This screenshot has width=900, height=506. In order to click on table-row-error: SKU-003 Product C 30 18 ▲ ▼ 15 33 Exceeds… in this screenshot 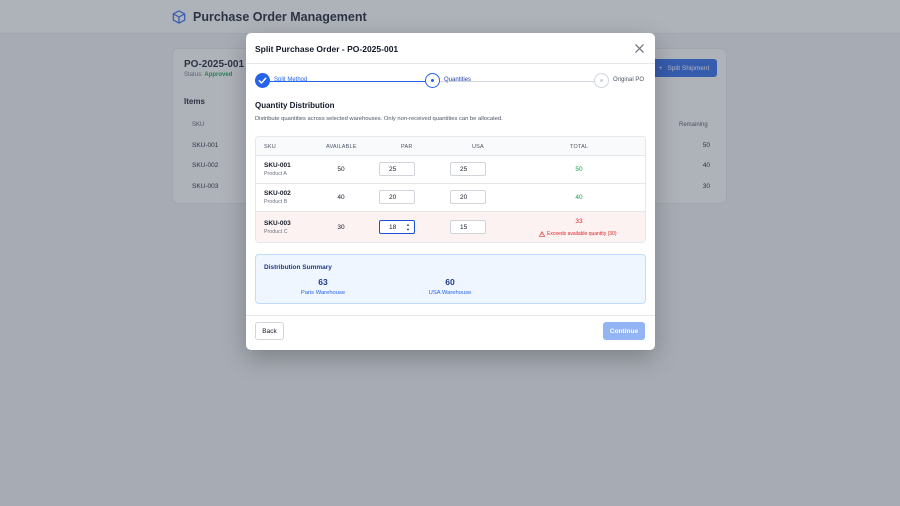, I will do `click(450, 227)`.